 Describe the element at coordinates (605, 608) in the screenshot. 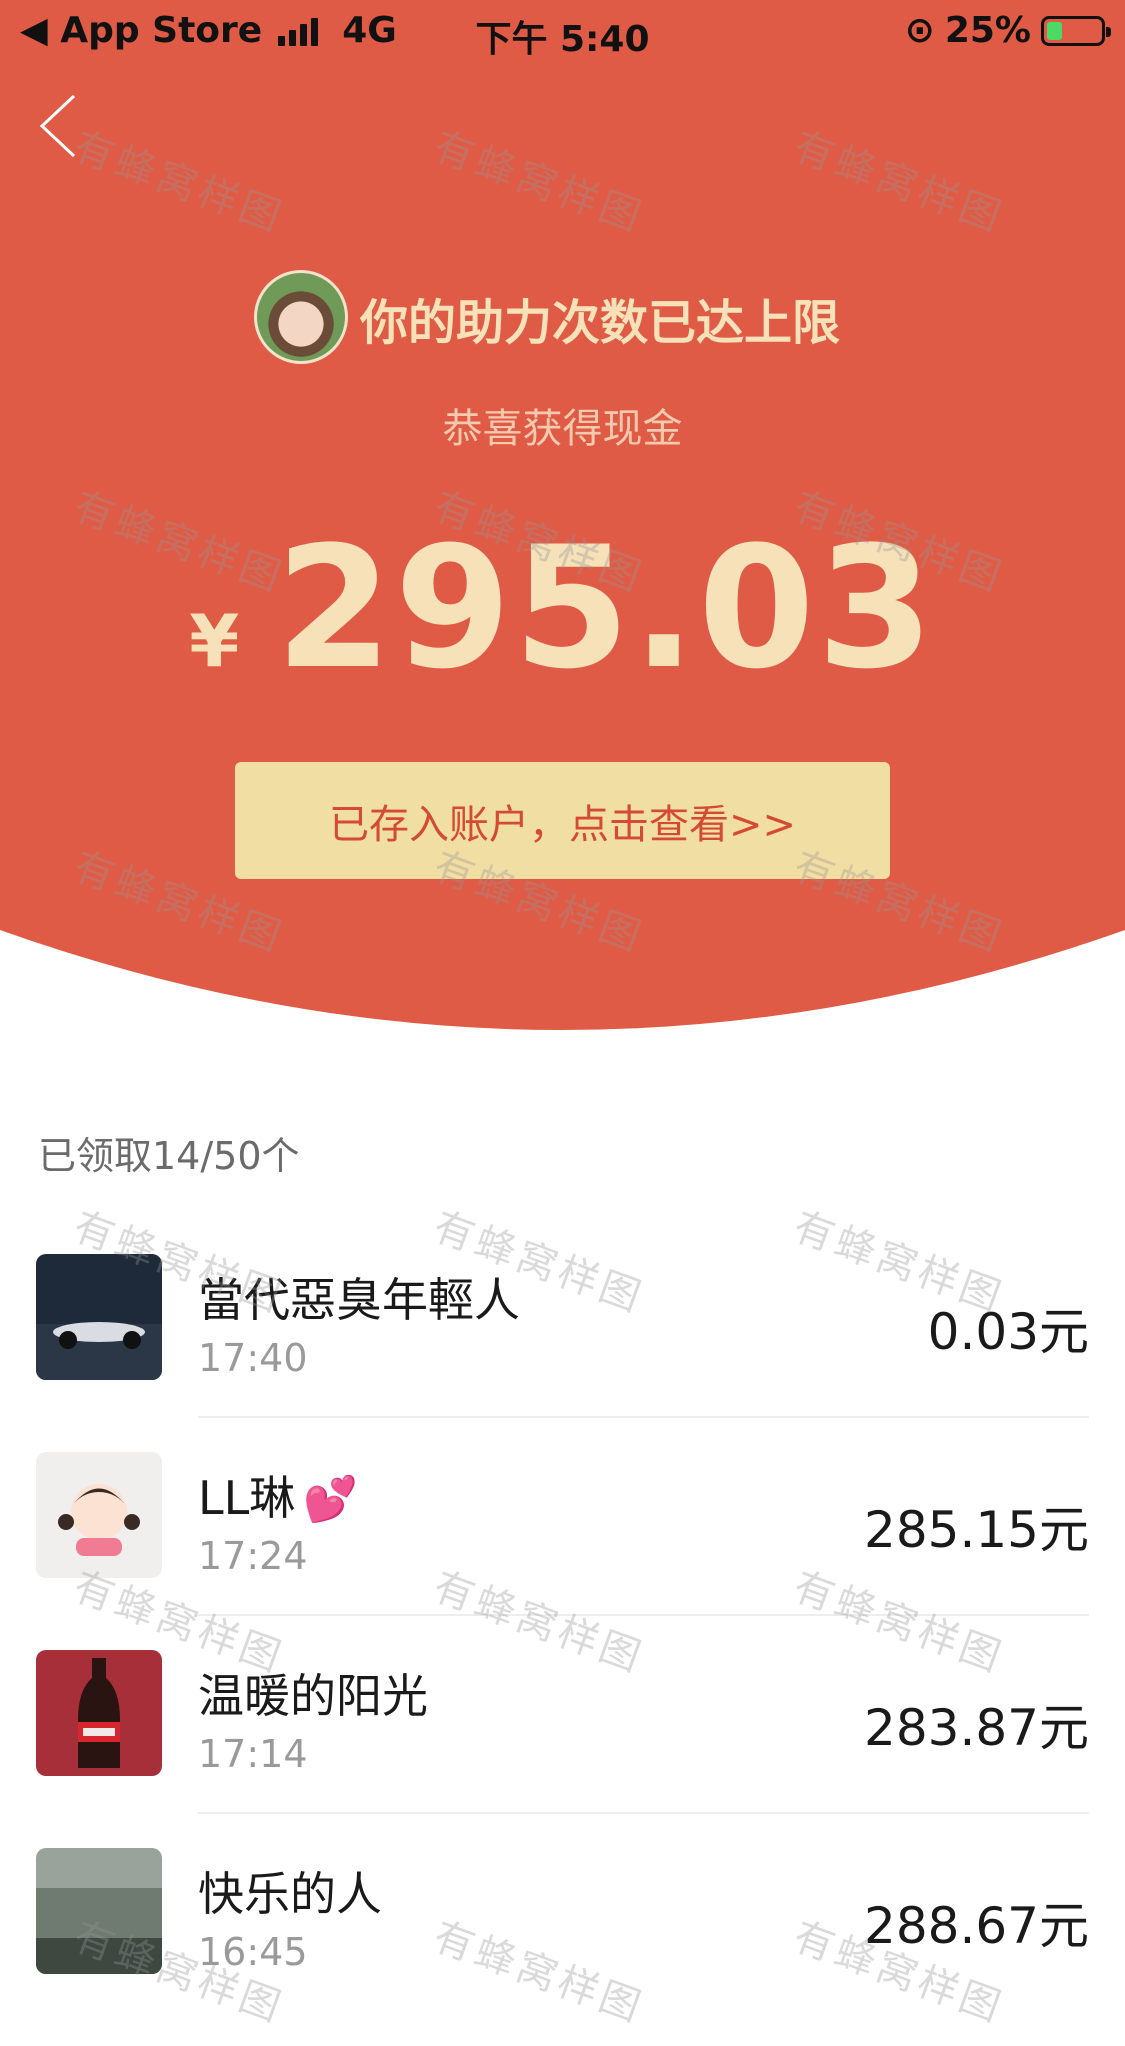

I see `amount-value: 295.03` at that location.